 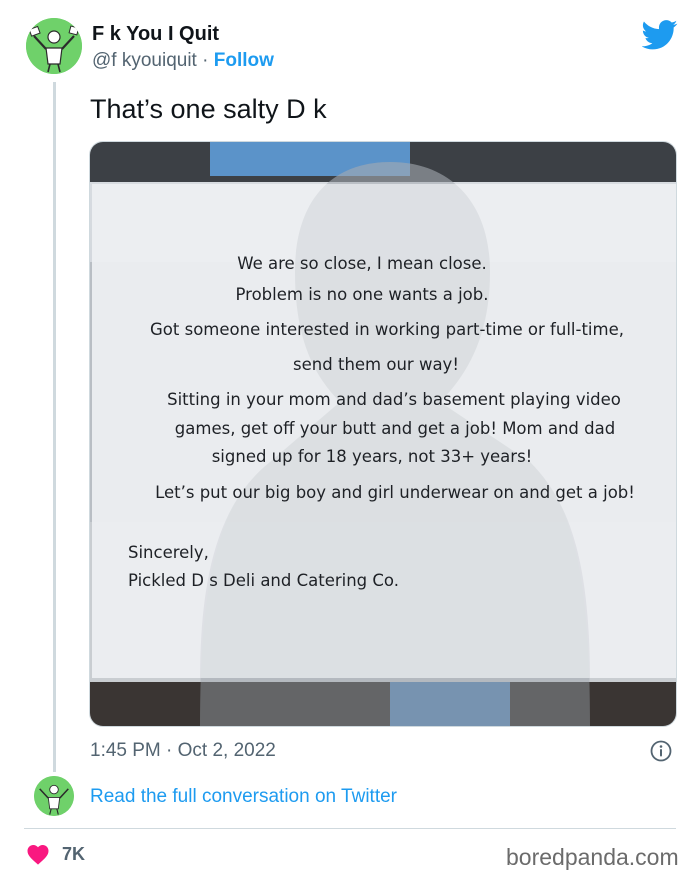 I want to click on sign-signature: Pickled D s Deli and Catering Co., so click(x=263, y=580).